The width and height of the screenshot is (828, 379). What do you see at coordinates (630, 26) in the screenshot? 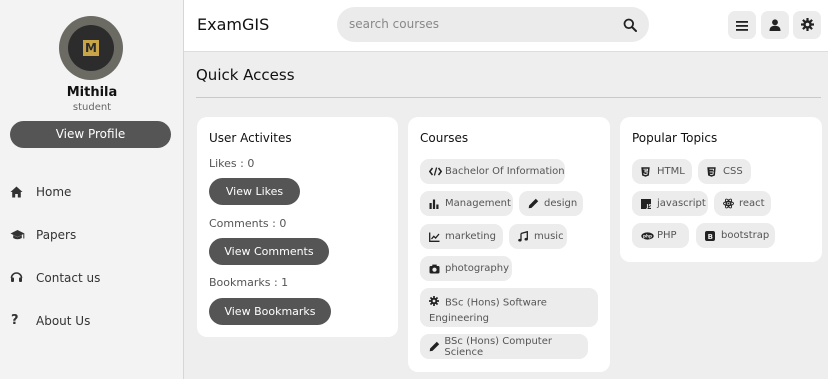
I see `search-icon` at bounding box center [630, 26].